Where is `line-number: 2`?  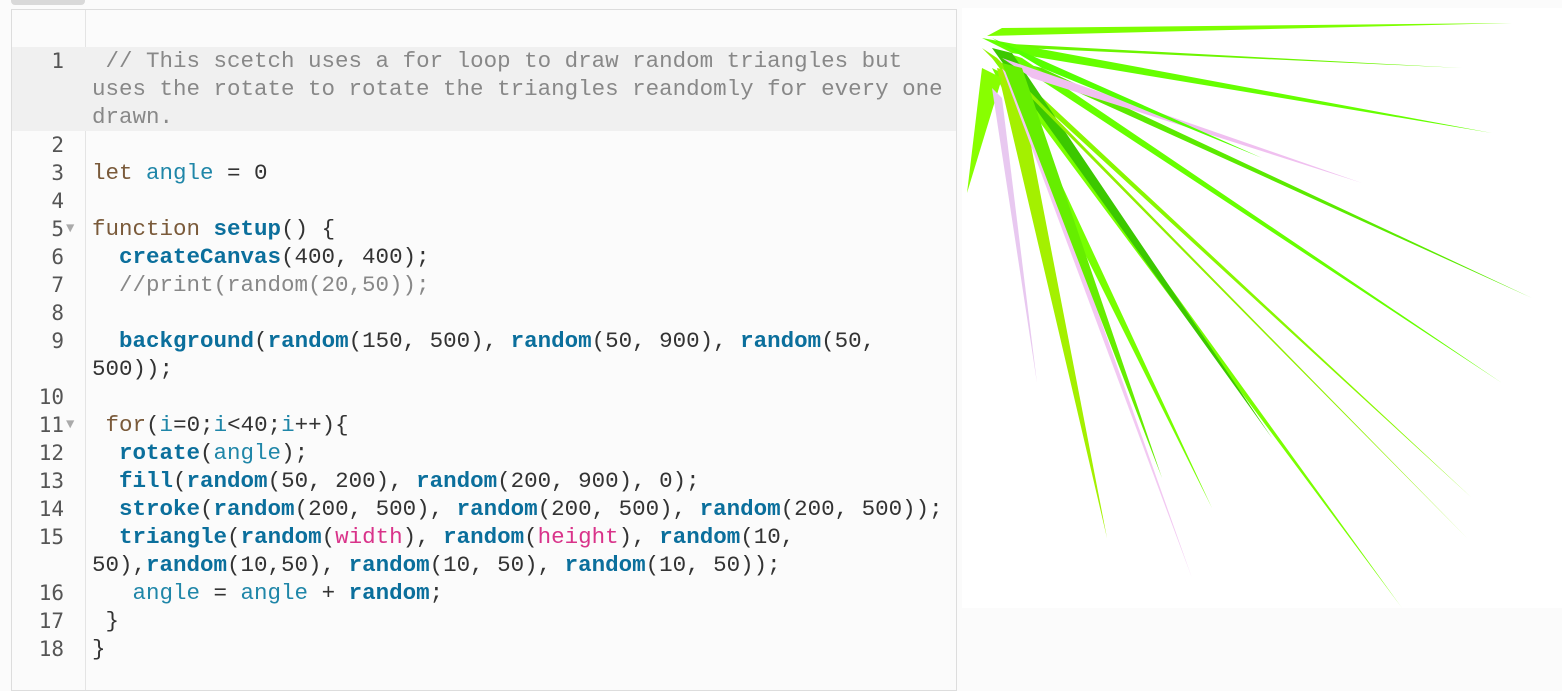 line-number: 2 is located at coordinates (57, 145).